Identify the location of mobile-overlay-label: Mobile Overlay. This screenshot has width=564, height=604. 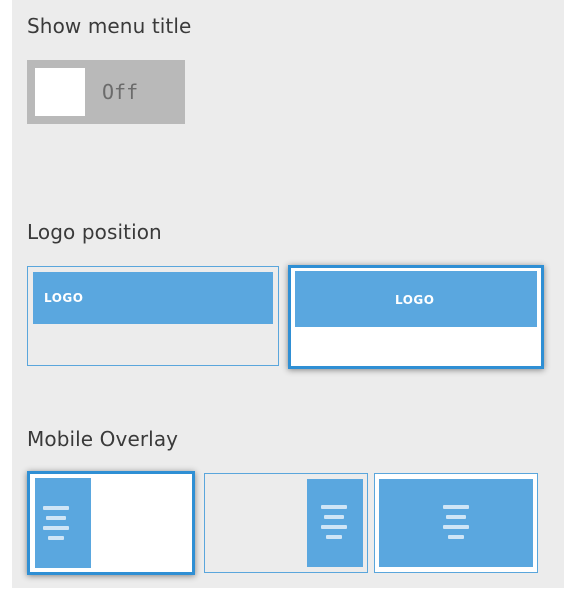
(103, 439).